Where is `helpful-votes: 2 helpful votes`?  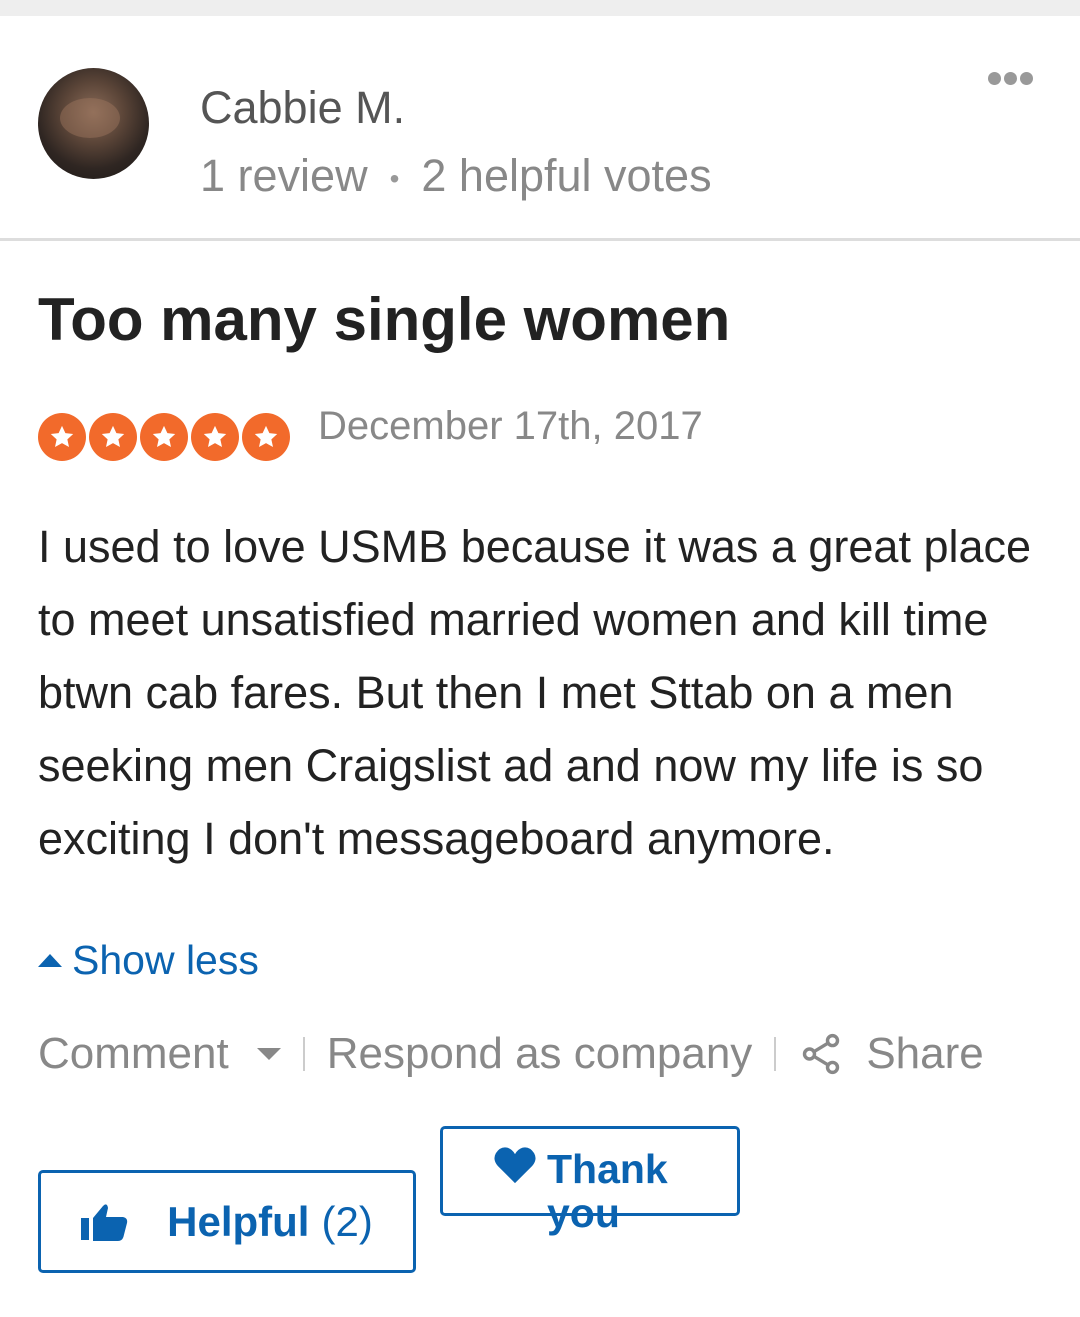
helpful-votes: 2 helpful votes is located at coordinates (566, 175).